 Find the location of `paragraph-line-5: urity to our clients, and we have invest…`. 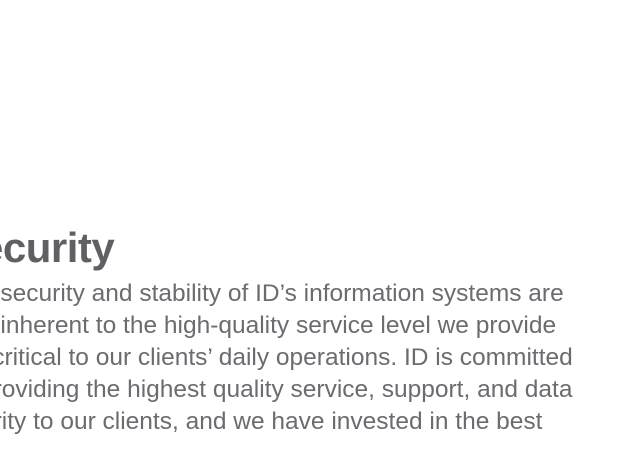

paragraph-line-5: urity to our clients, and we have invest… is located at coordinates (271, 421).